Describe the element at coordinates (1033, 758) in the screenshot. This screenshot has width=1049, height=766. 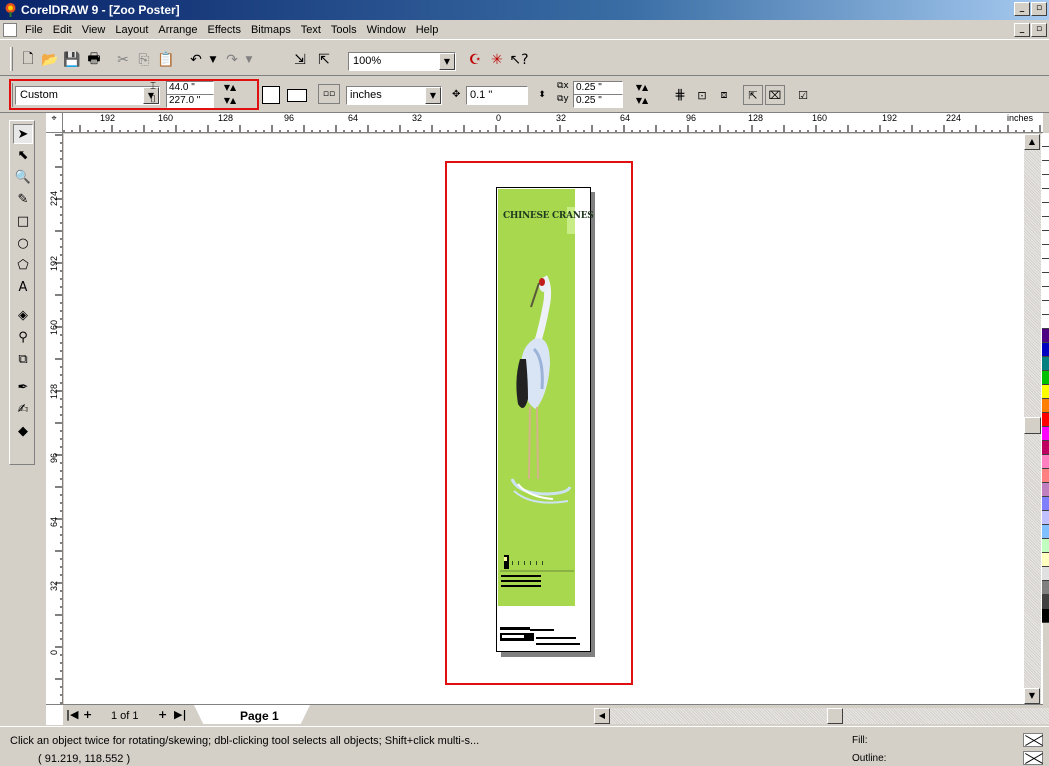
I see `outline-none-icon` at that location.